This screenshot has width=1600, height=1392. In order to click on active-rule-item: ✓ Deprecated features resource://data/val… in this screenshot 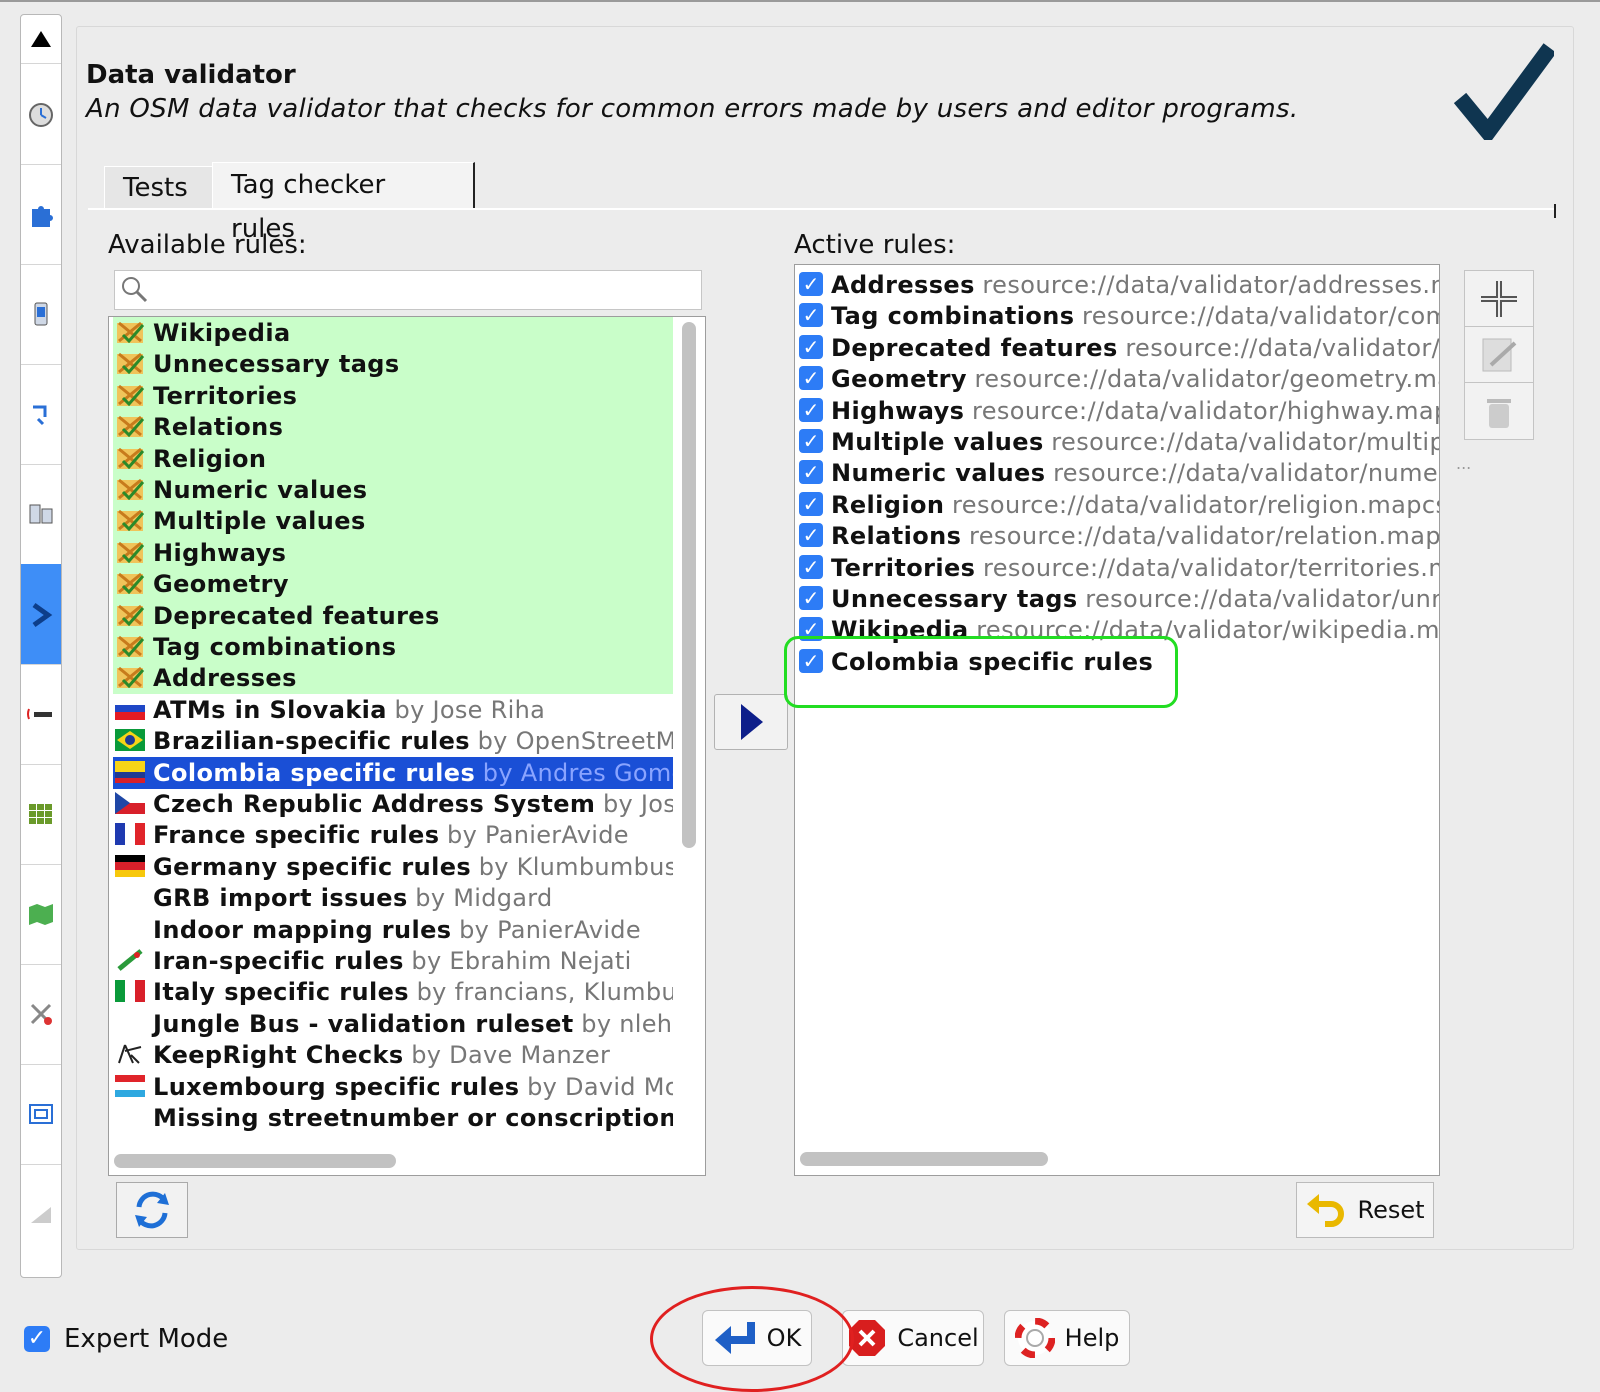, I will do `click(1119, 348)`.